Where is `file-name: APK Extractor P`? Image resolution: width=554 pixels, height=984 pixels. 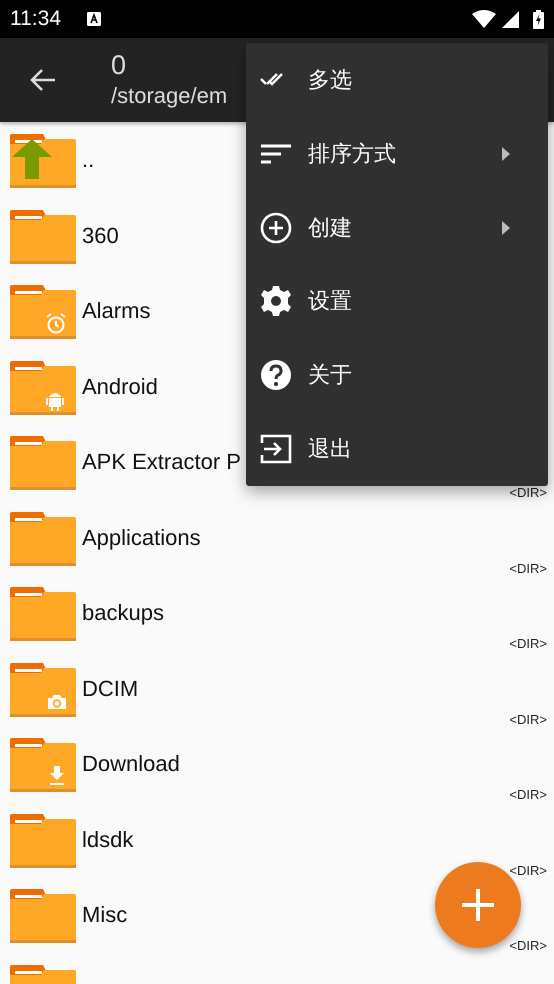
file-name: APK Extractor P is located at coordinates (161, 462).